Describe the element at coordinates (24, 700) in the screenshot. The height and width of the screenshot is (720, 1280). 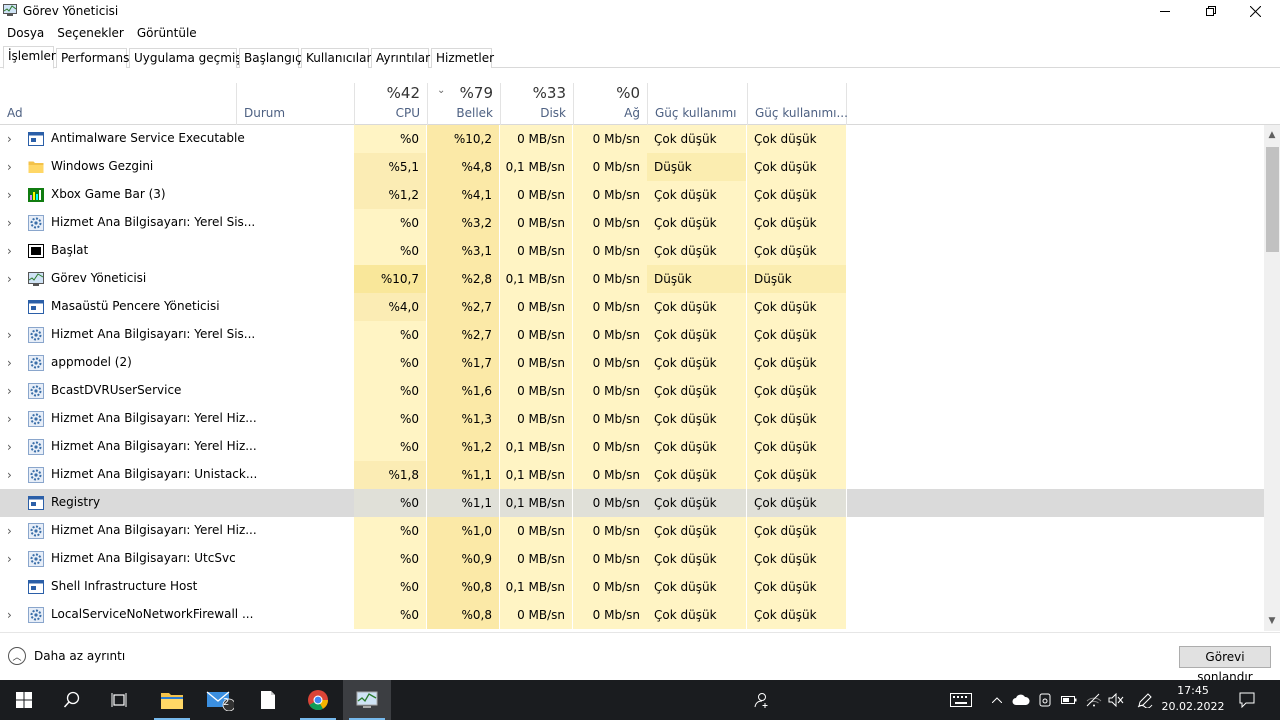
I see `start-button` at that location.